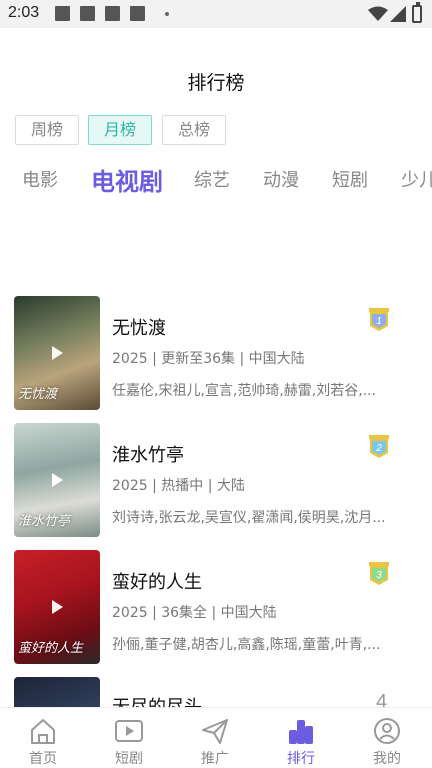 The width and height of the screenshot is (432, 768). I want to click on nav-item-home: 首页, so click(43, 738).